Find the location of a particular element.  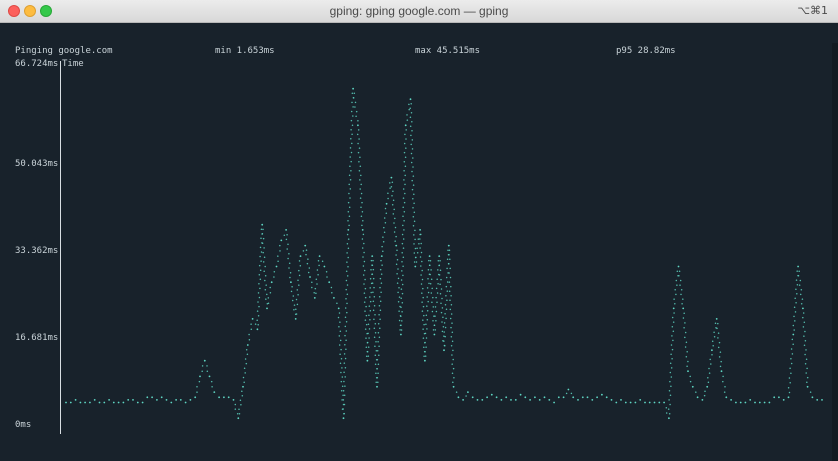

title-bar: gping: gping google.com — gping ⌥⌘1 is located at coordinates (419, 11).